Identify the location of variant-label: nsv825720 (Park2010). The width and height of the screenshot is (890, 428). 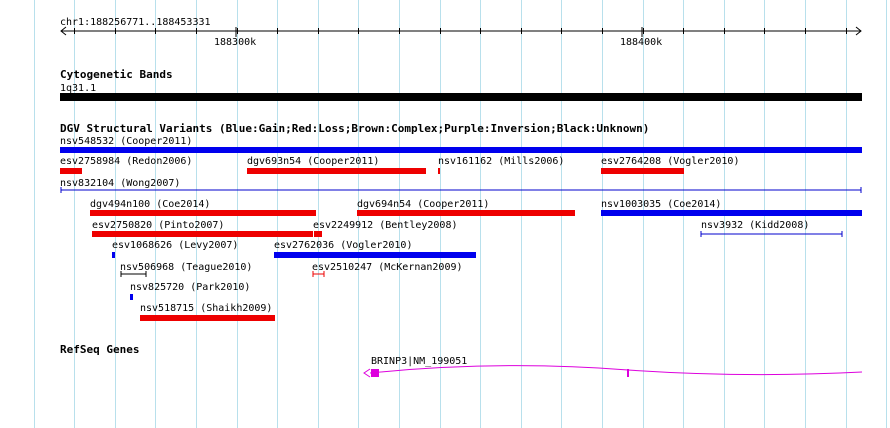
(190, 287).